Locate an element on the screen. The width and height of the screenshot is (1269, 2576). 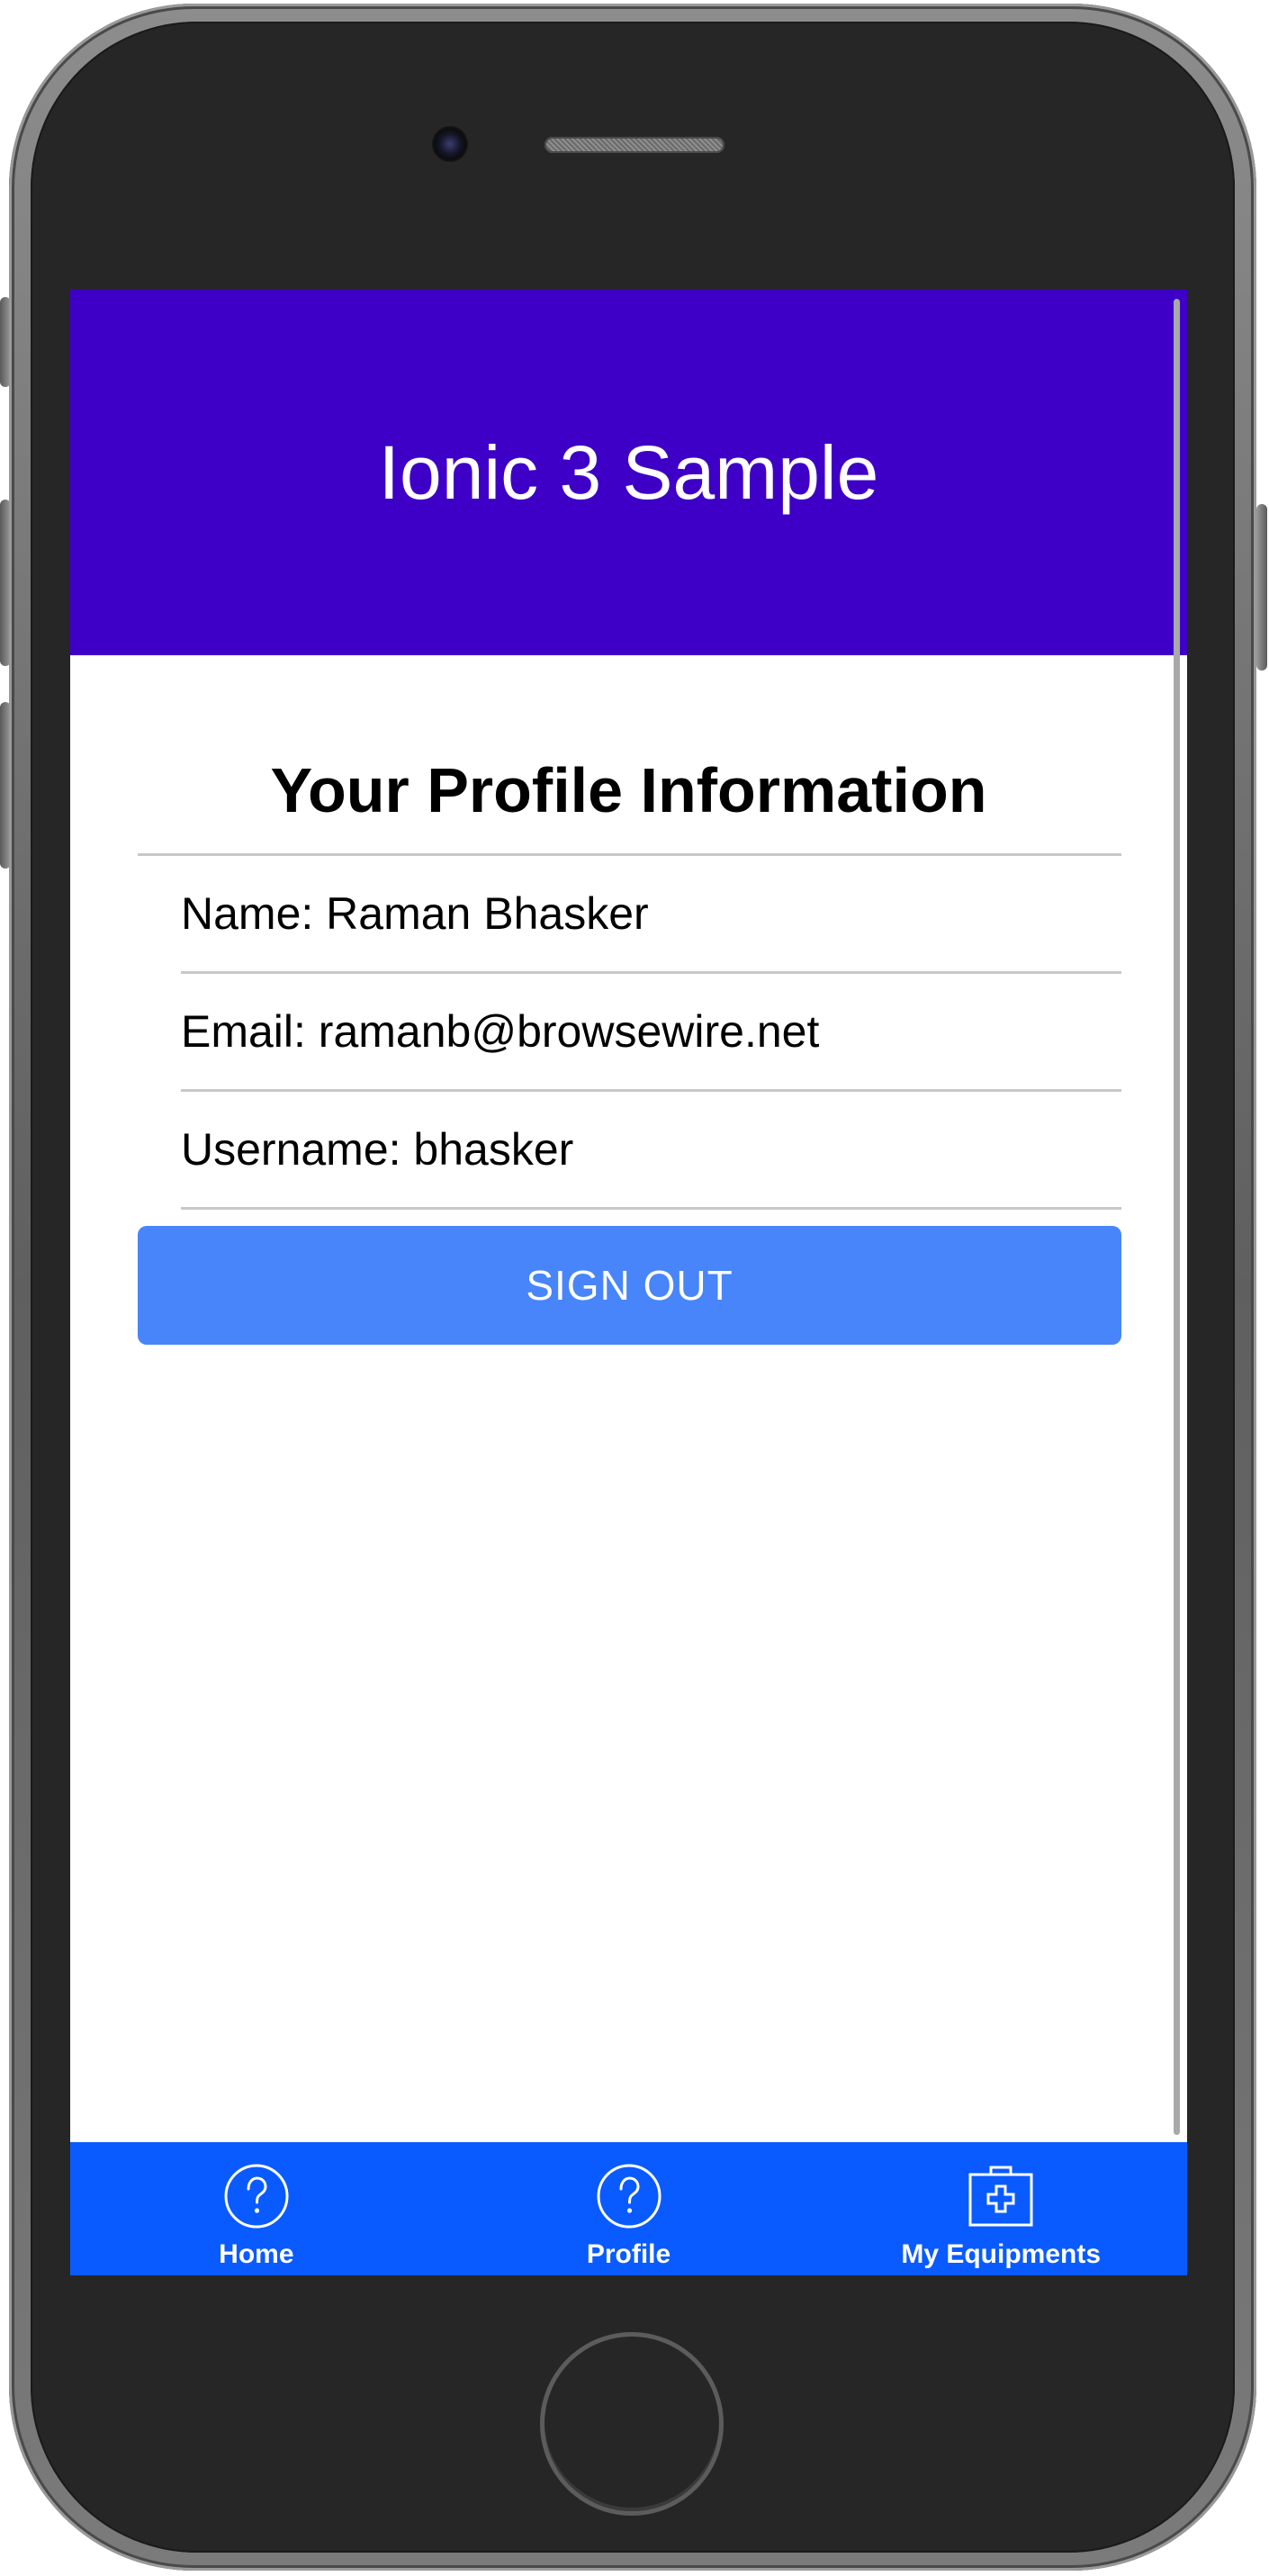
tab-bar: Home Profile My Equipments is located at coordinates (628, 2208).